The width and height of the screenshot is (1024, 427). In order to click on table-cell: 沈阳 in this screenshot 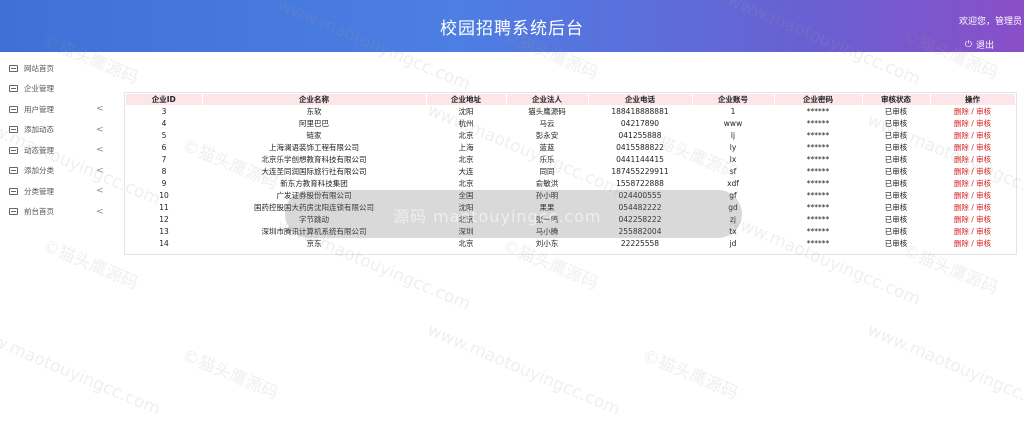, I will do `click(466, 111)`.